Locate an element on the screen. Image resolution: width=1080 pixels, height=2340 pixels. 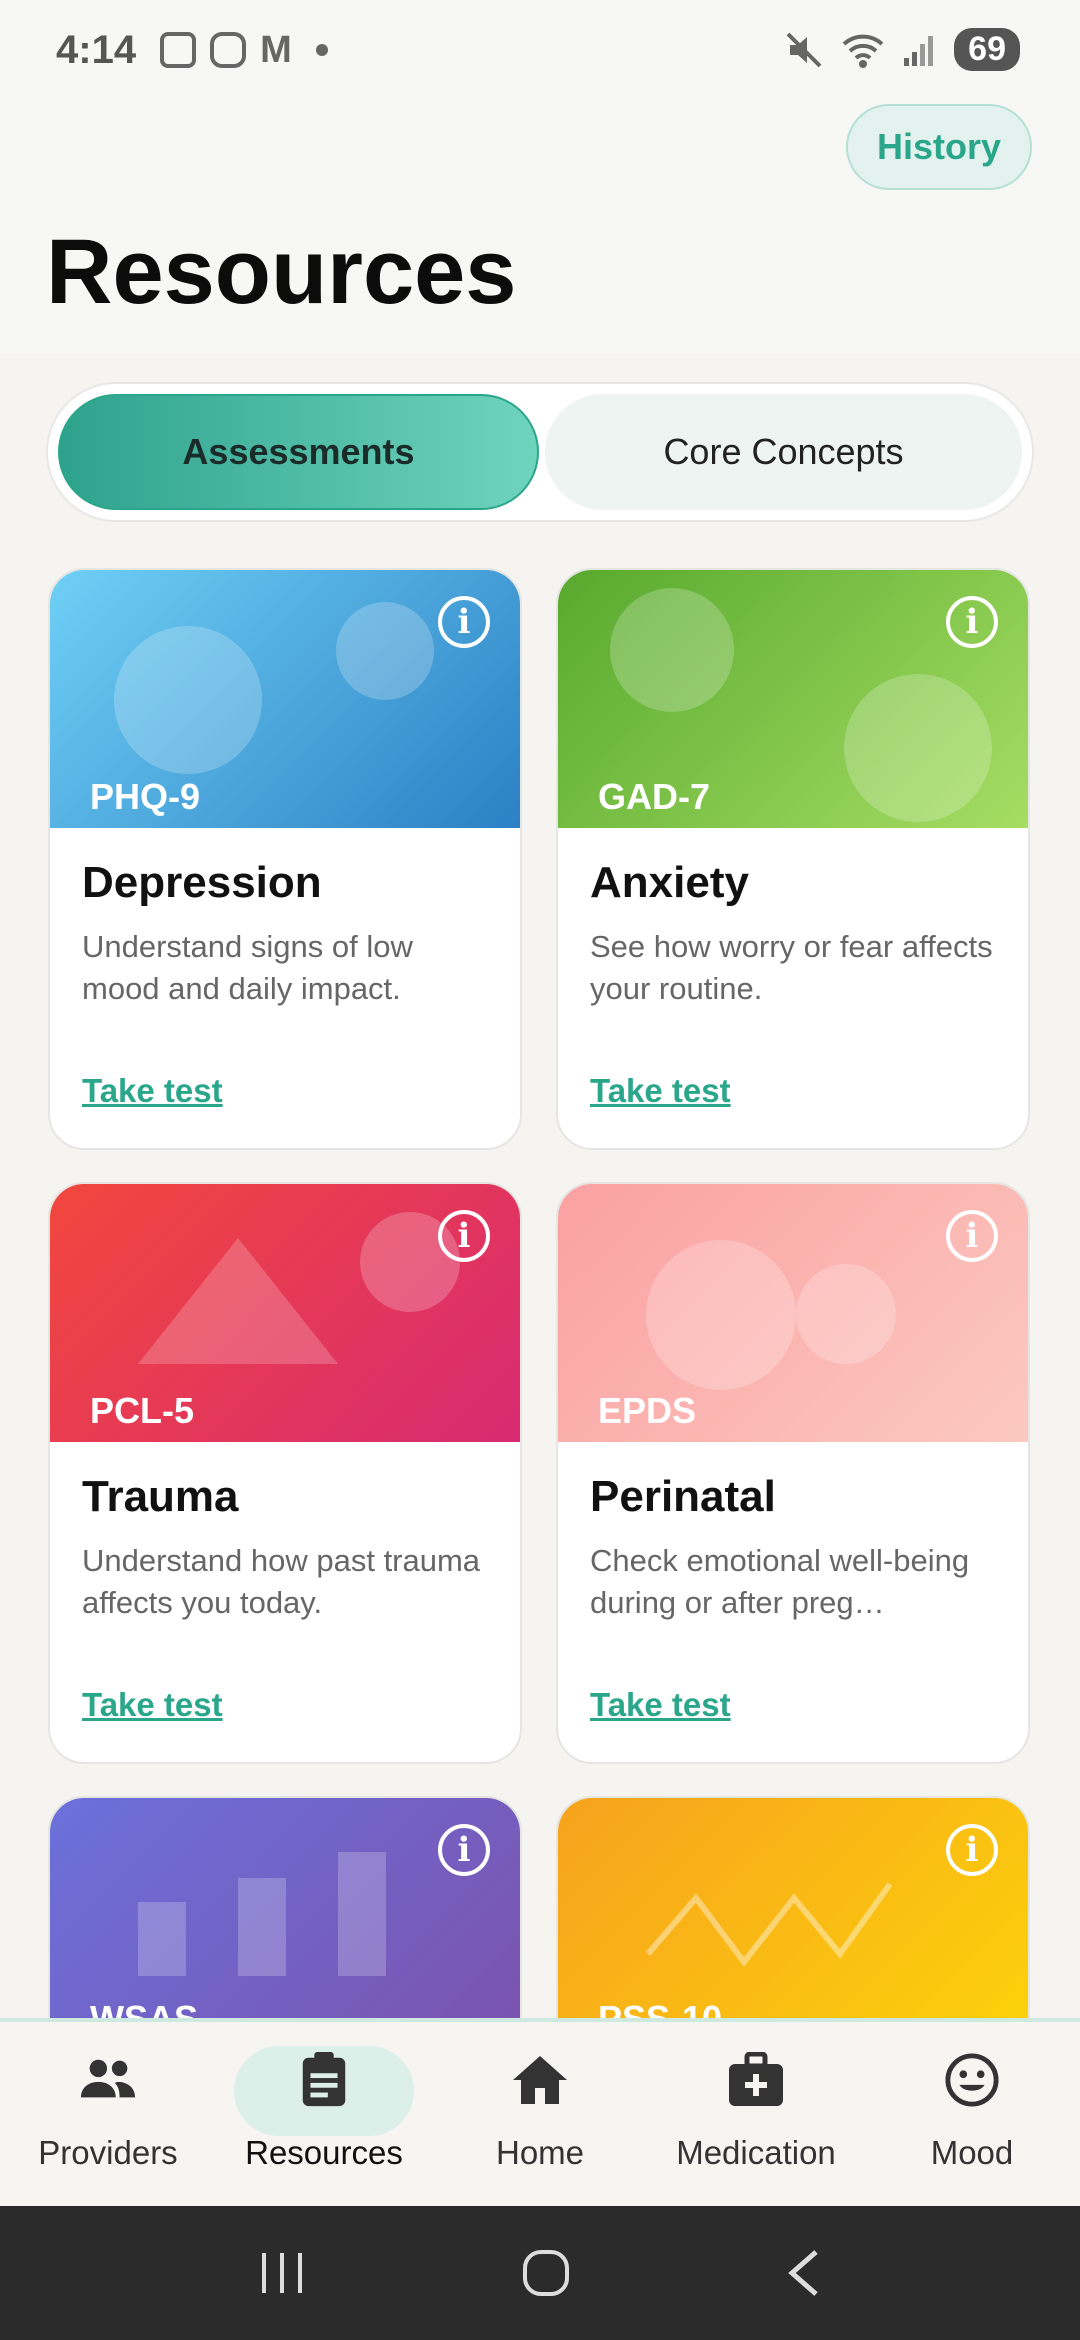
nav-label: Resources is located at coordinates (324, 2152).